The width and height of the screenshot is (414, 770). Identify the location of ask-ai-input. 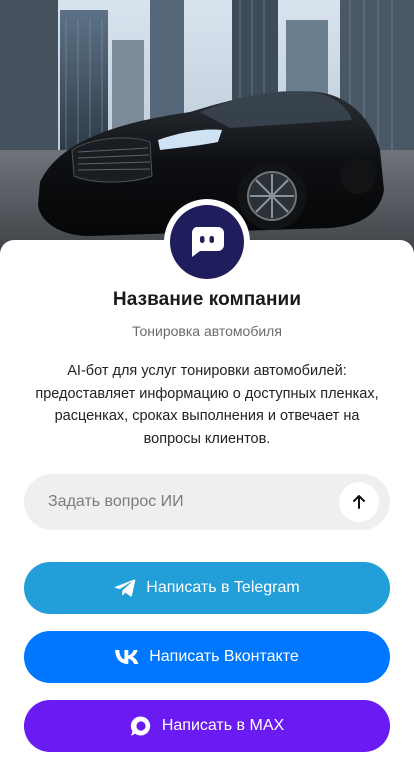
(193, 502).